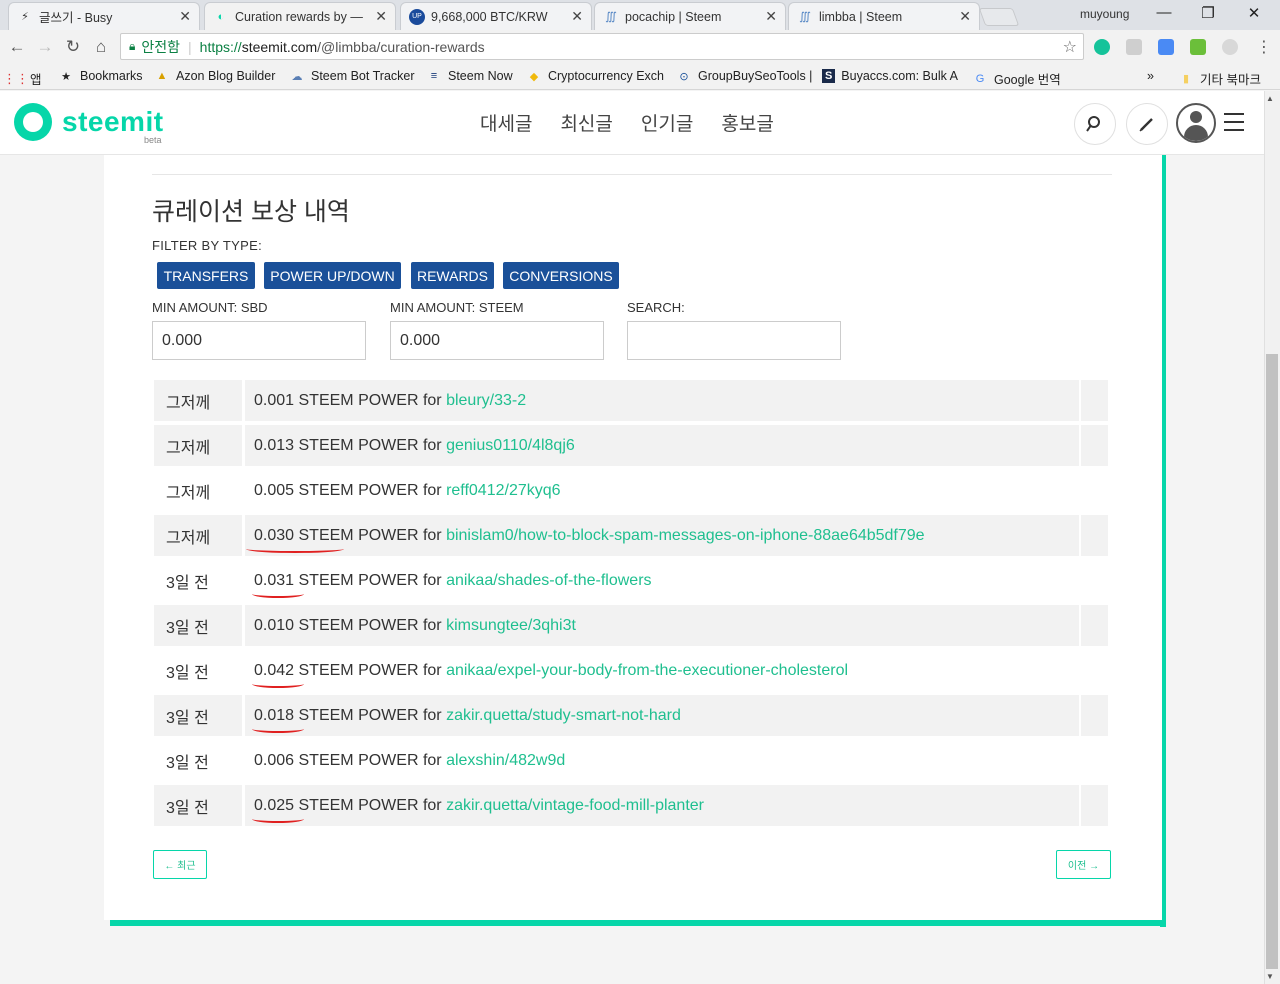  Describe the element at coordinates (279, 46) in the screenshot. I see `url-domain: steemit.com` at that location.